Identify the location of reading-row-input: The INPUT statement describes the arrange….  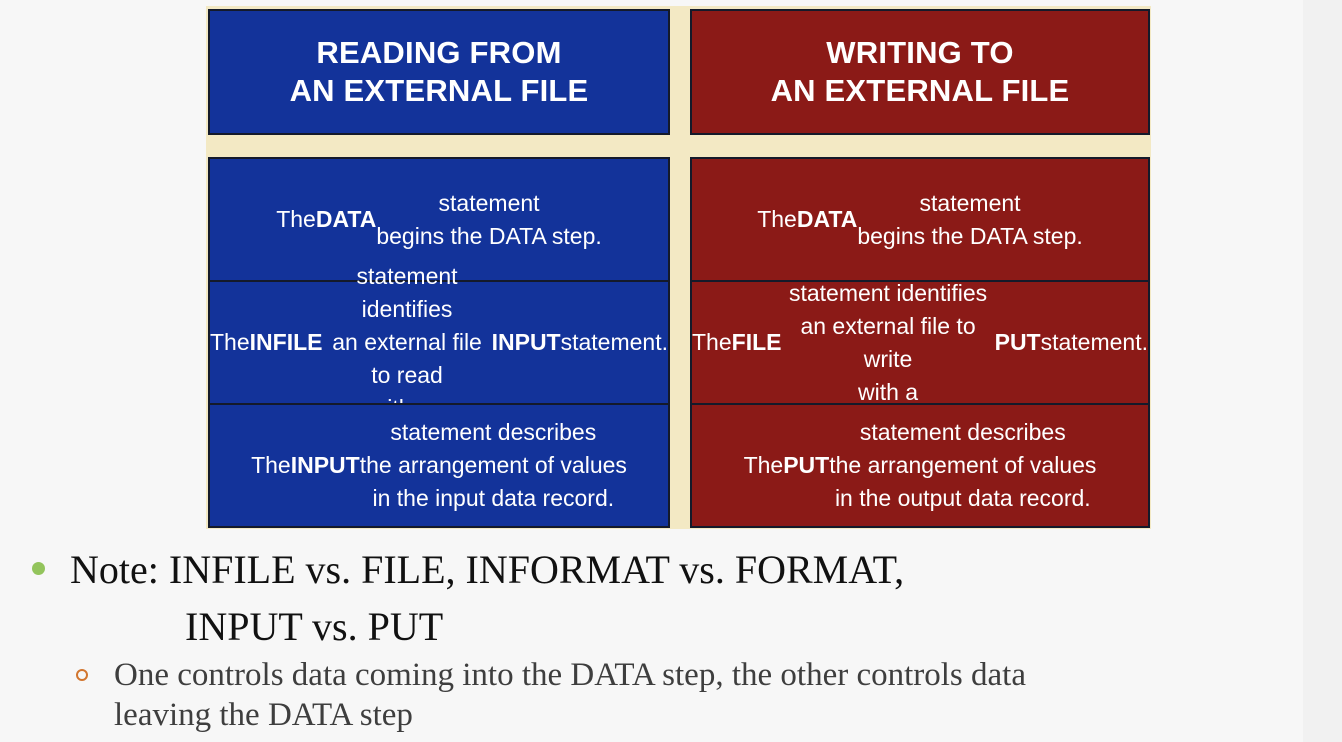
(439, 465).